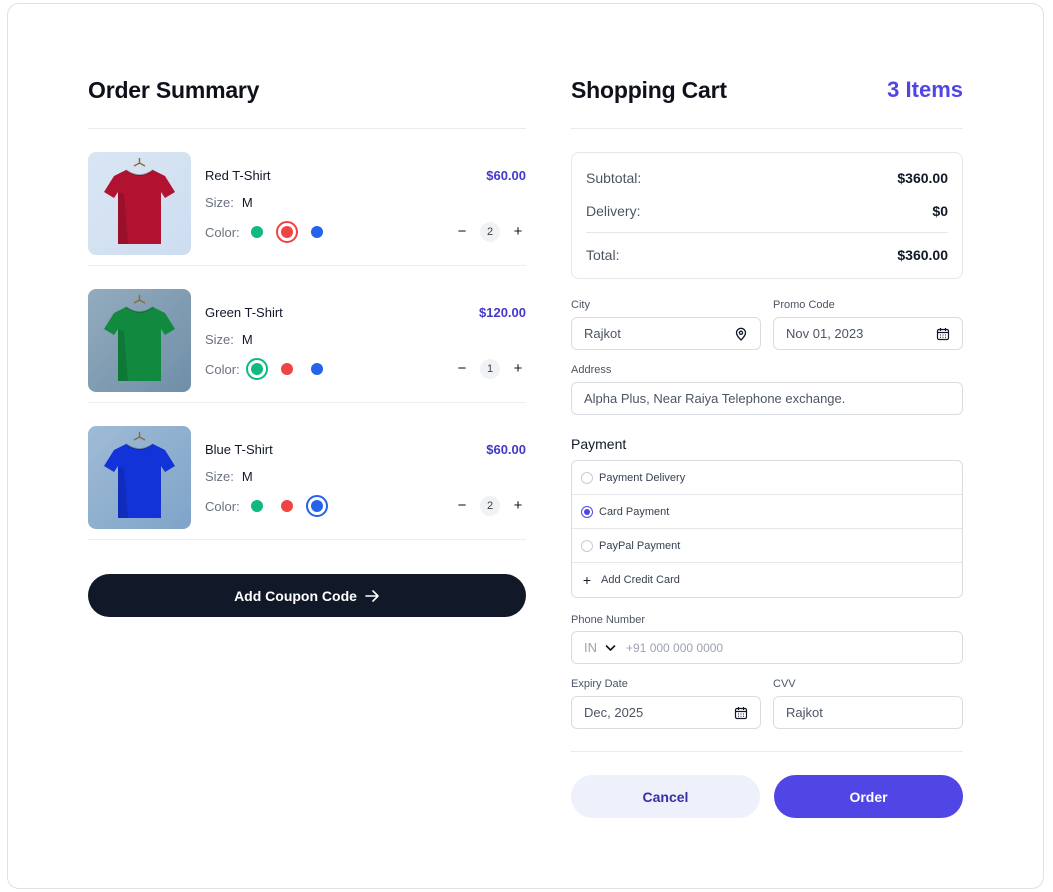  What do you see at coordinates (590, 647) in the screenshot?
I see `country-code-select: IN` at bounding box center [590, 647].